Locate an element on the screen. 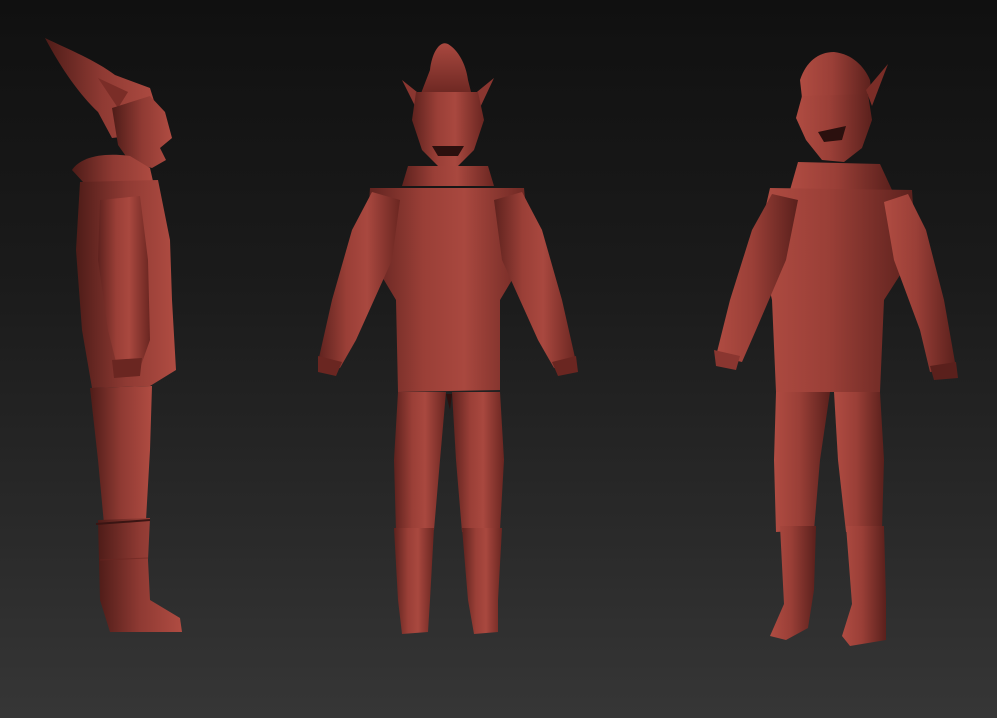 The width and height of the screenshot is (997, 718). tq-hat is located at coordinates (836, 75).